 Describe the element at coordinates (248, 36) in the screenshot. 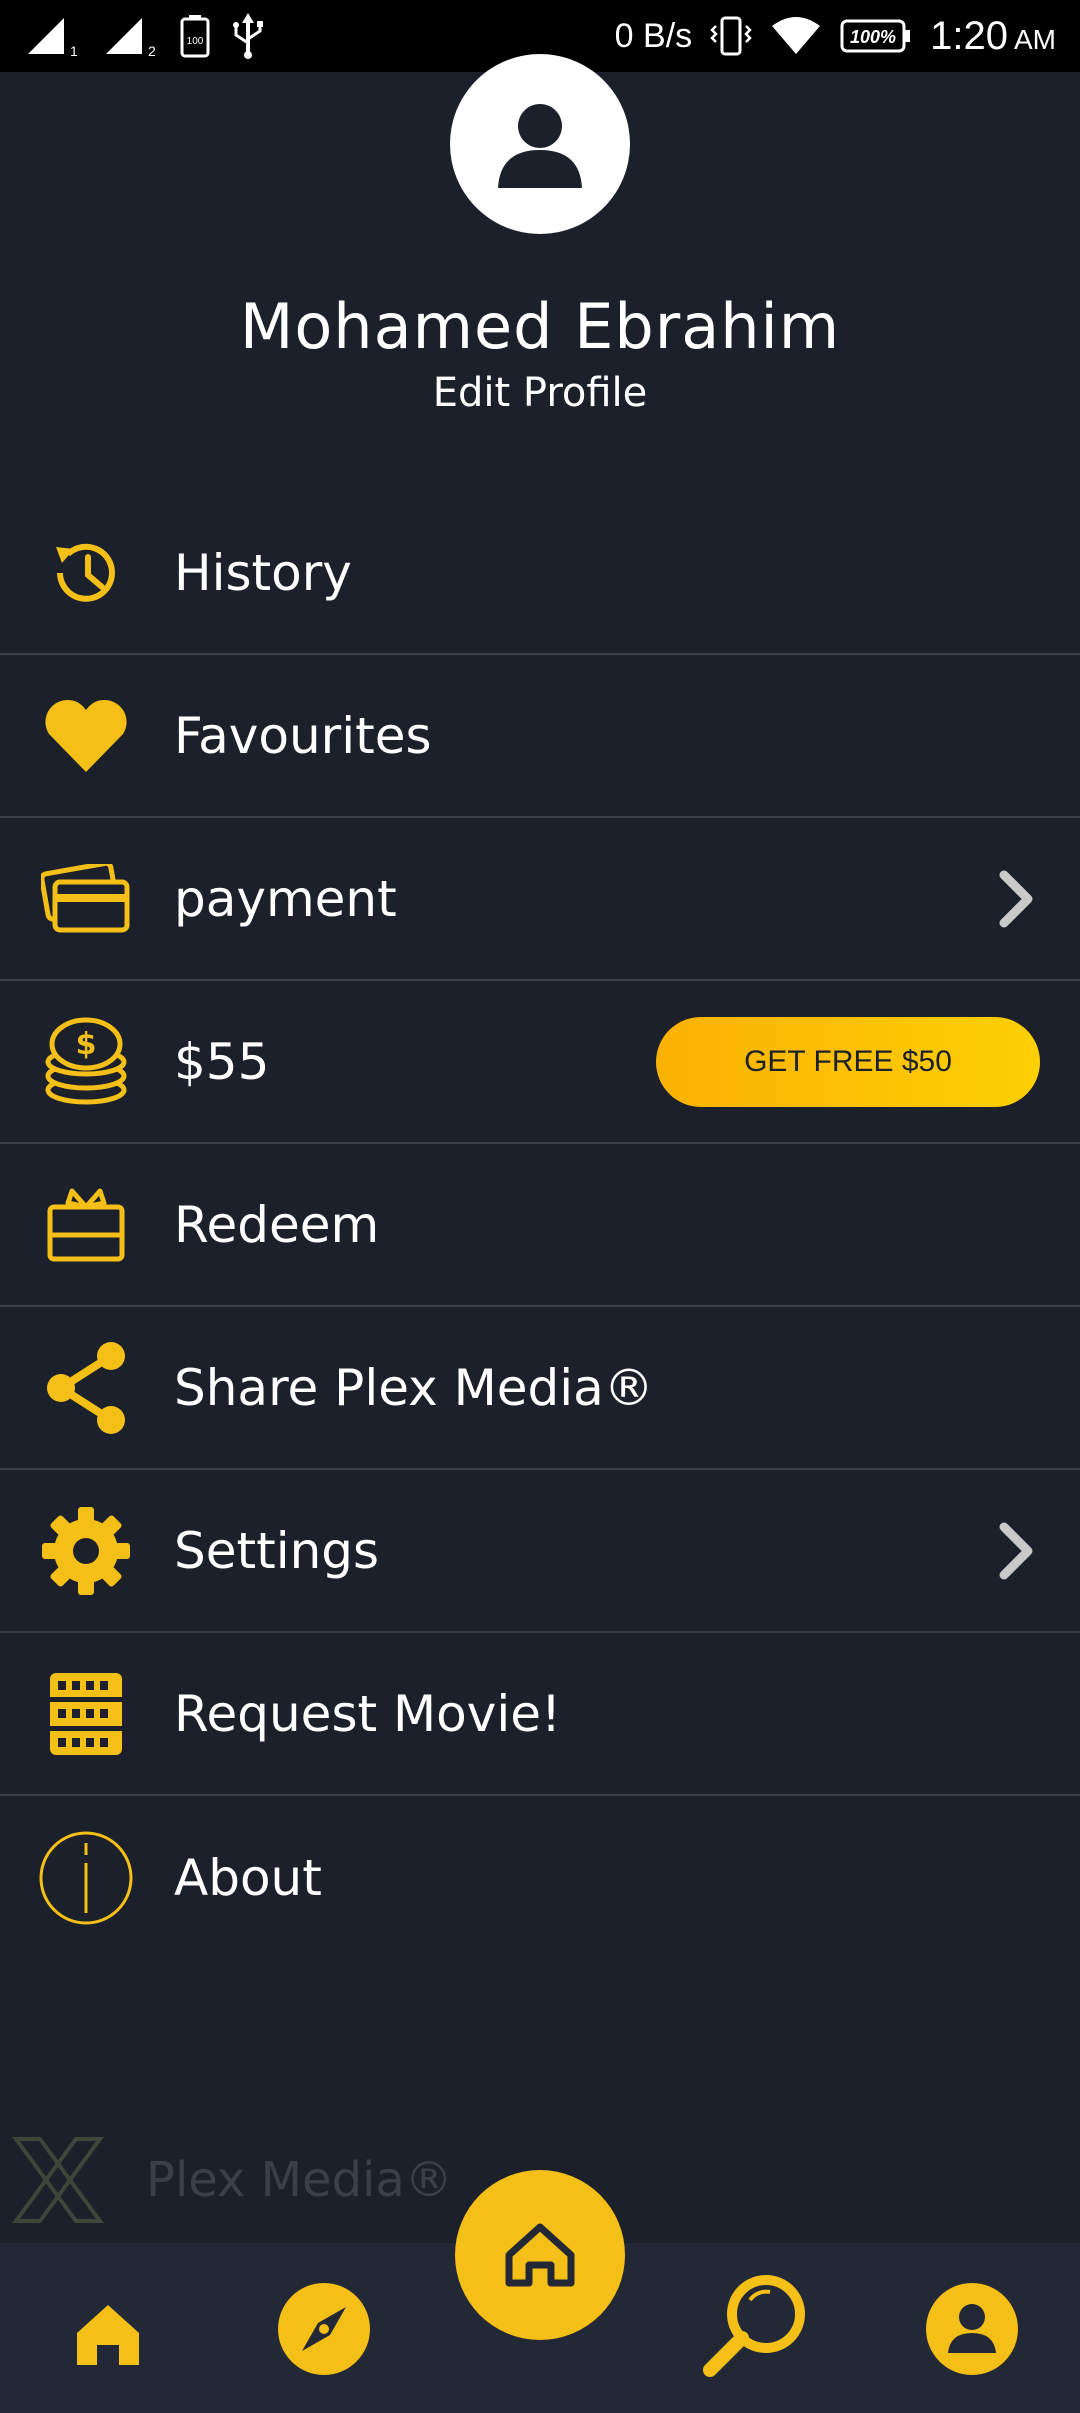

I see `usb-icon` at that location.